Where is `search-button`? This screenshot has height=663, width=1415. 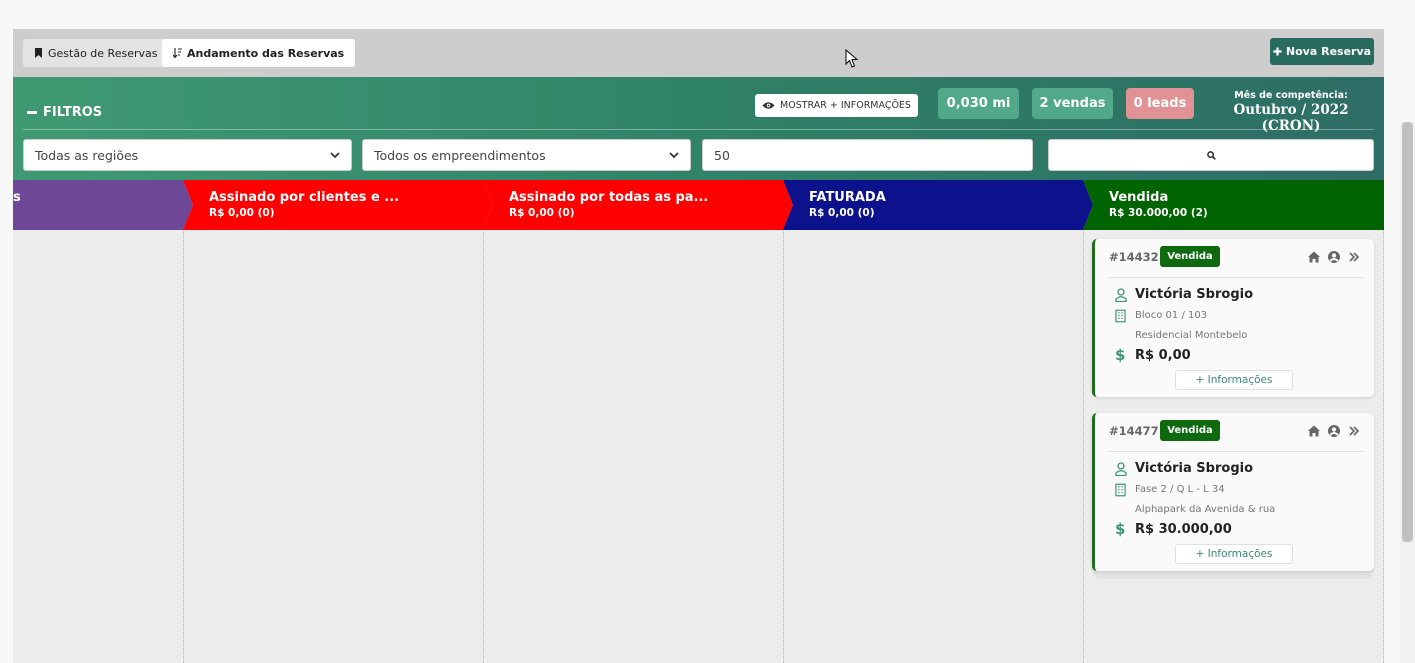 search-button is located at coordinates (1211, 155).